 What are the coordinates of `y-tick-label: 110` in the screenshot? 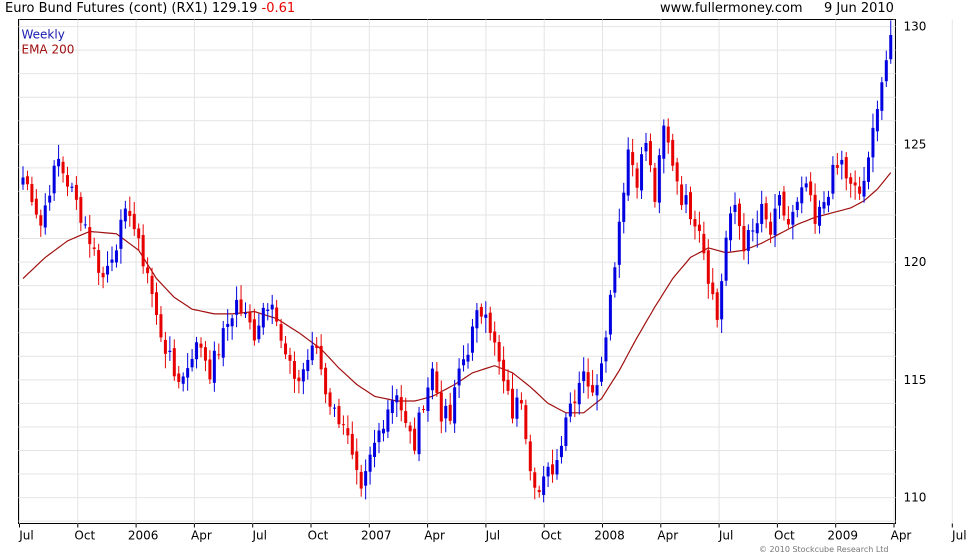 It's located at (915, 498).